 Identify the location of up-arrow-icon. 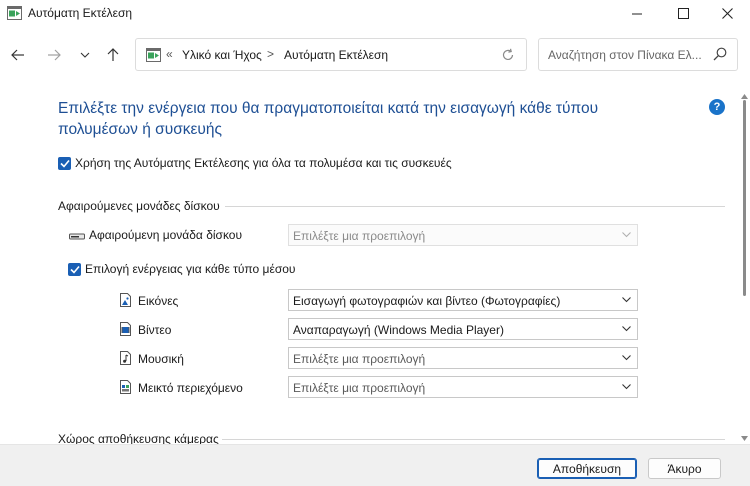
(113, 55).